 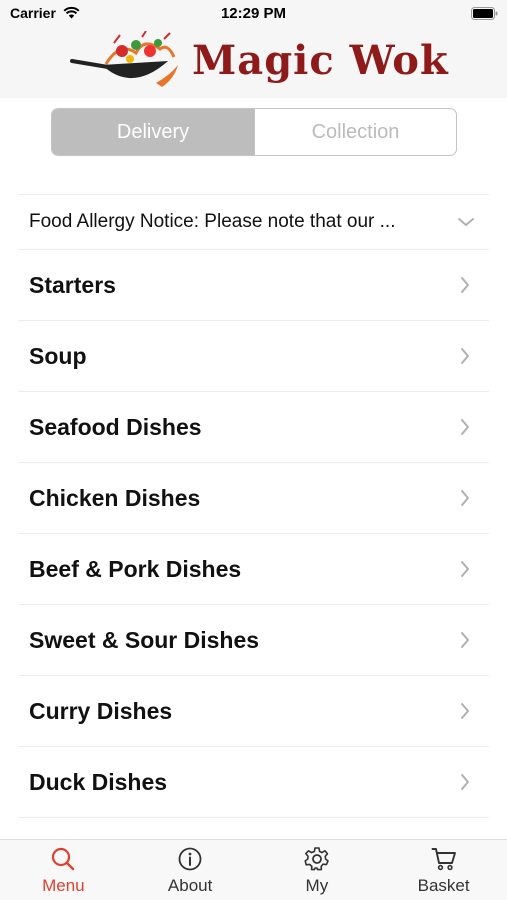 What do you see at coordinates (254, 568) in the screenshot?
I see `category-row-beef-pork: Beef & Pork Dishes` at bounding box center [254, 568].